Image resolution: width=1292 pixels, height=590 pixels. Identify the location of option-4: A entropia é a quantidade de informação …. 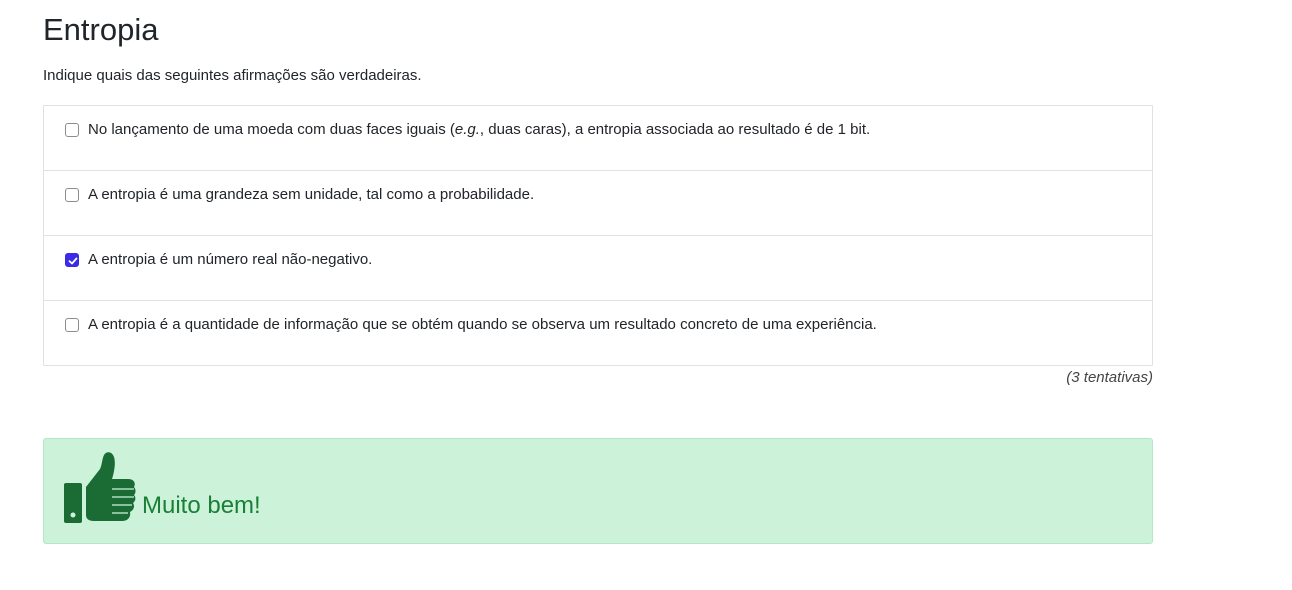
(598, 333).